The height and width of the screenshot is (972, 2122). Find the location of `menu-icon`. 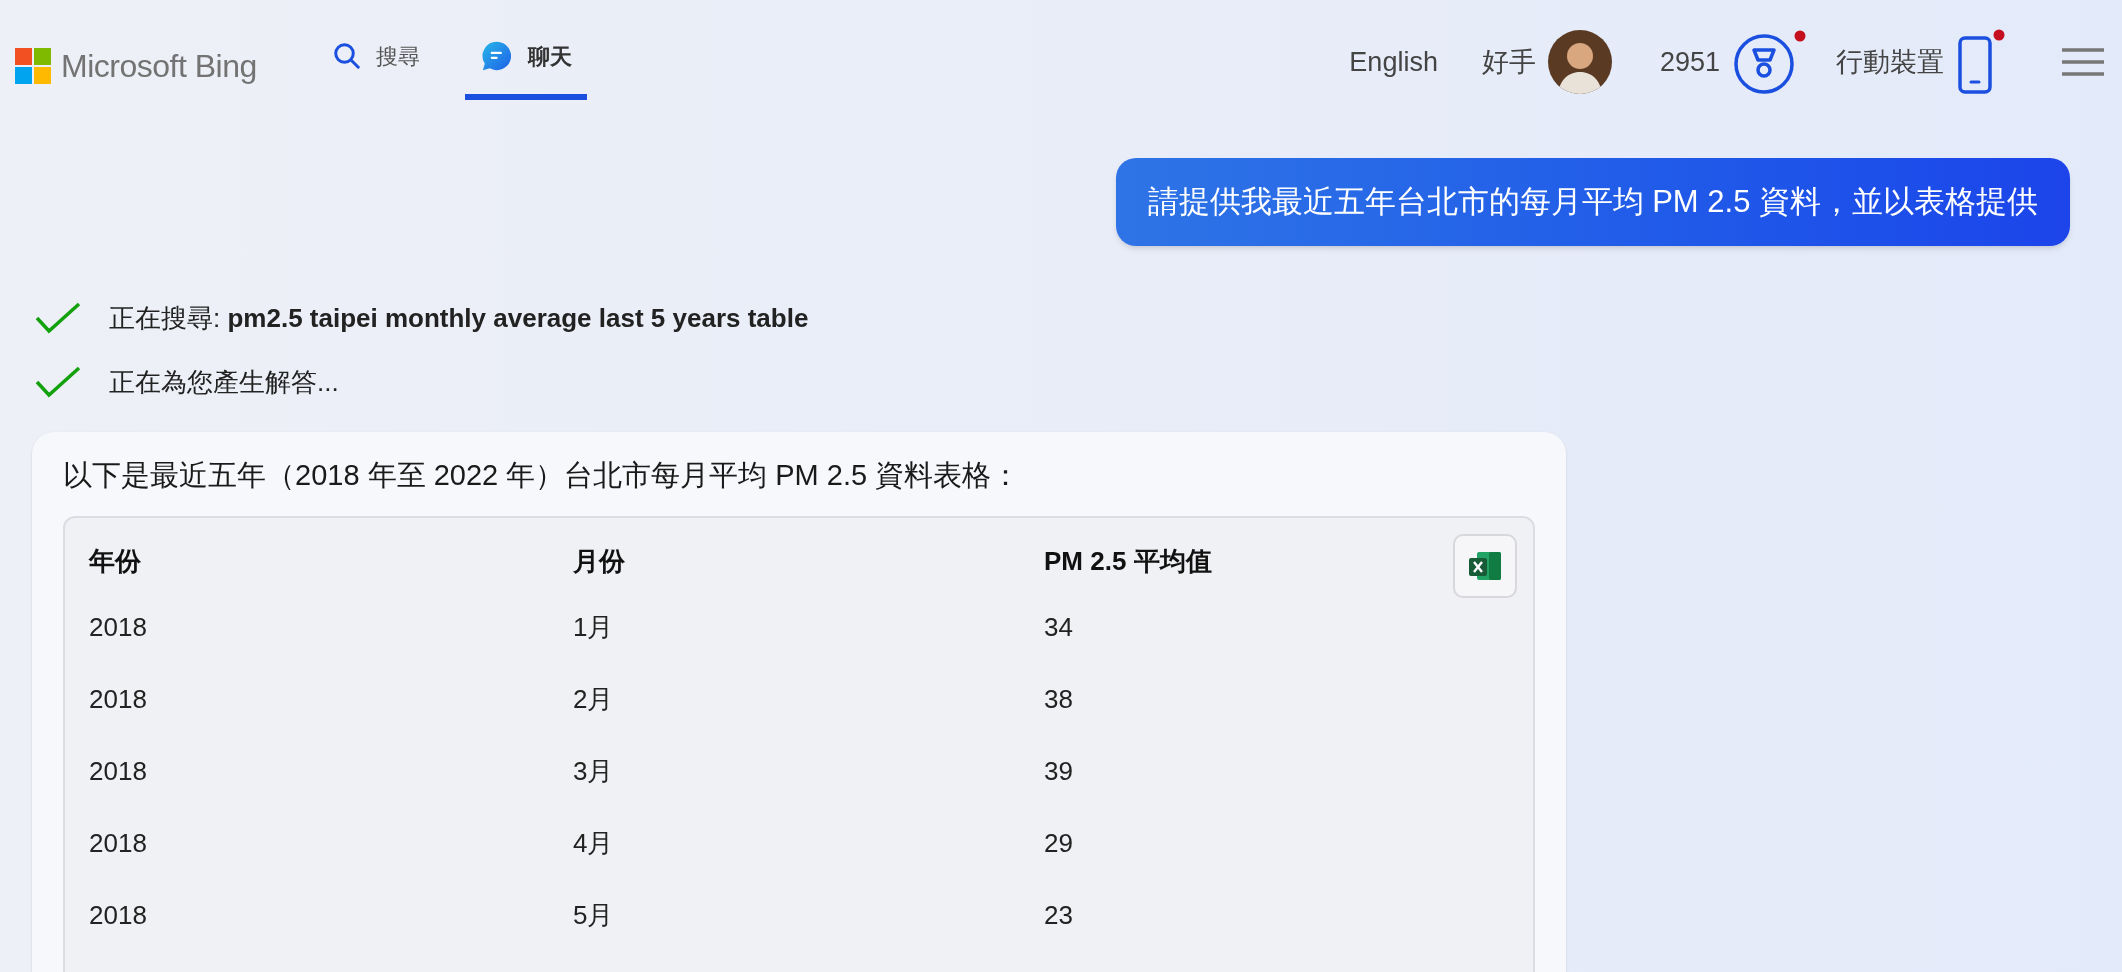

menu-icon is located at coordinates (2083, 62).